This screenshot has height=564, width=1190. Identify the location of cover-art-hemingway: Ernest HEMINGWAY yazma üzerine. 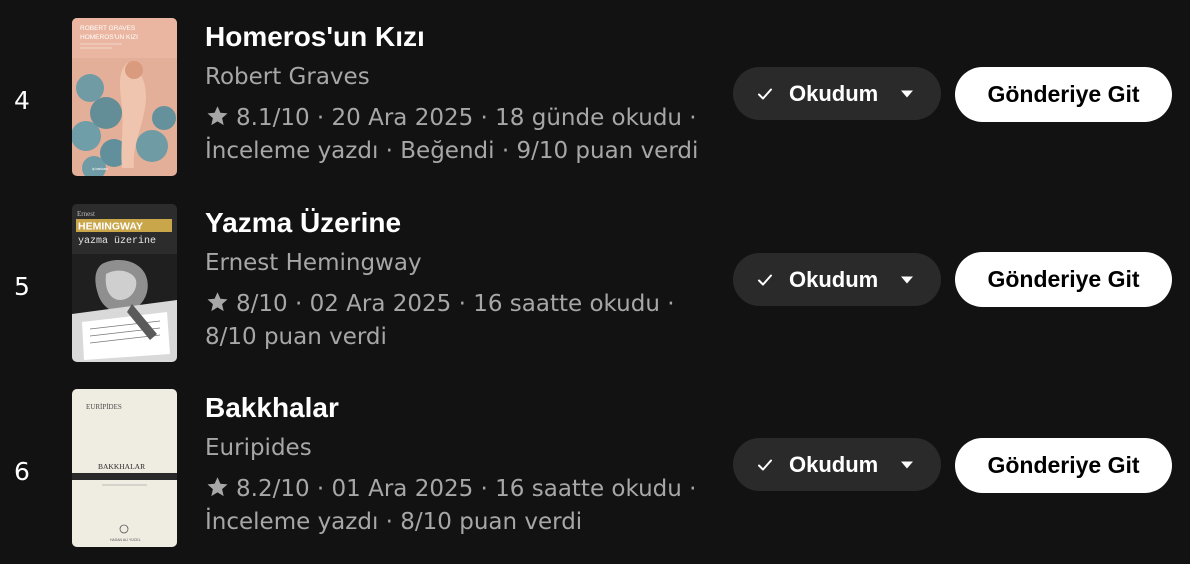
(124, 283).